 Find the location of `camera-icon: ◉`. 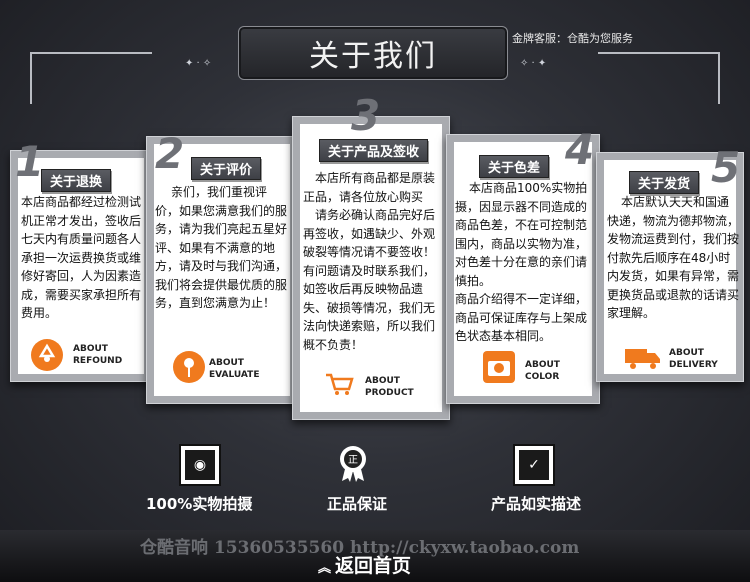

camera-icon: ◉ is located at coordinates (200, 465).